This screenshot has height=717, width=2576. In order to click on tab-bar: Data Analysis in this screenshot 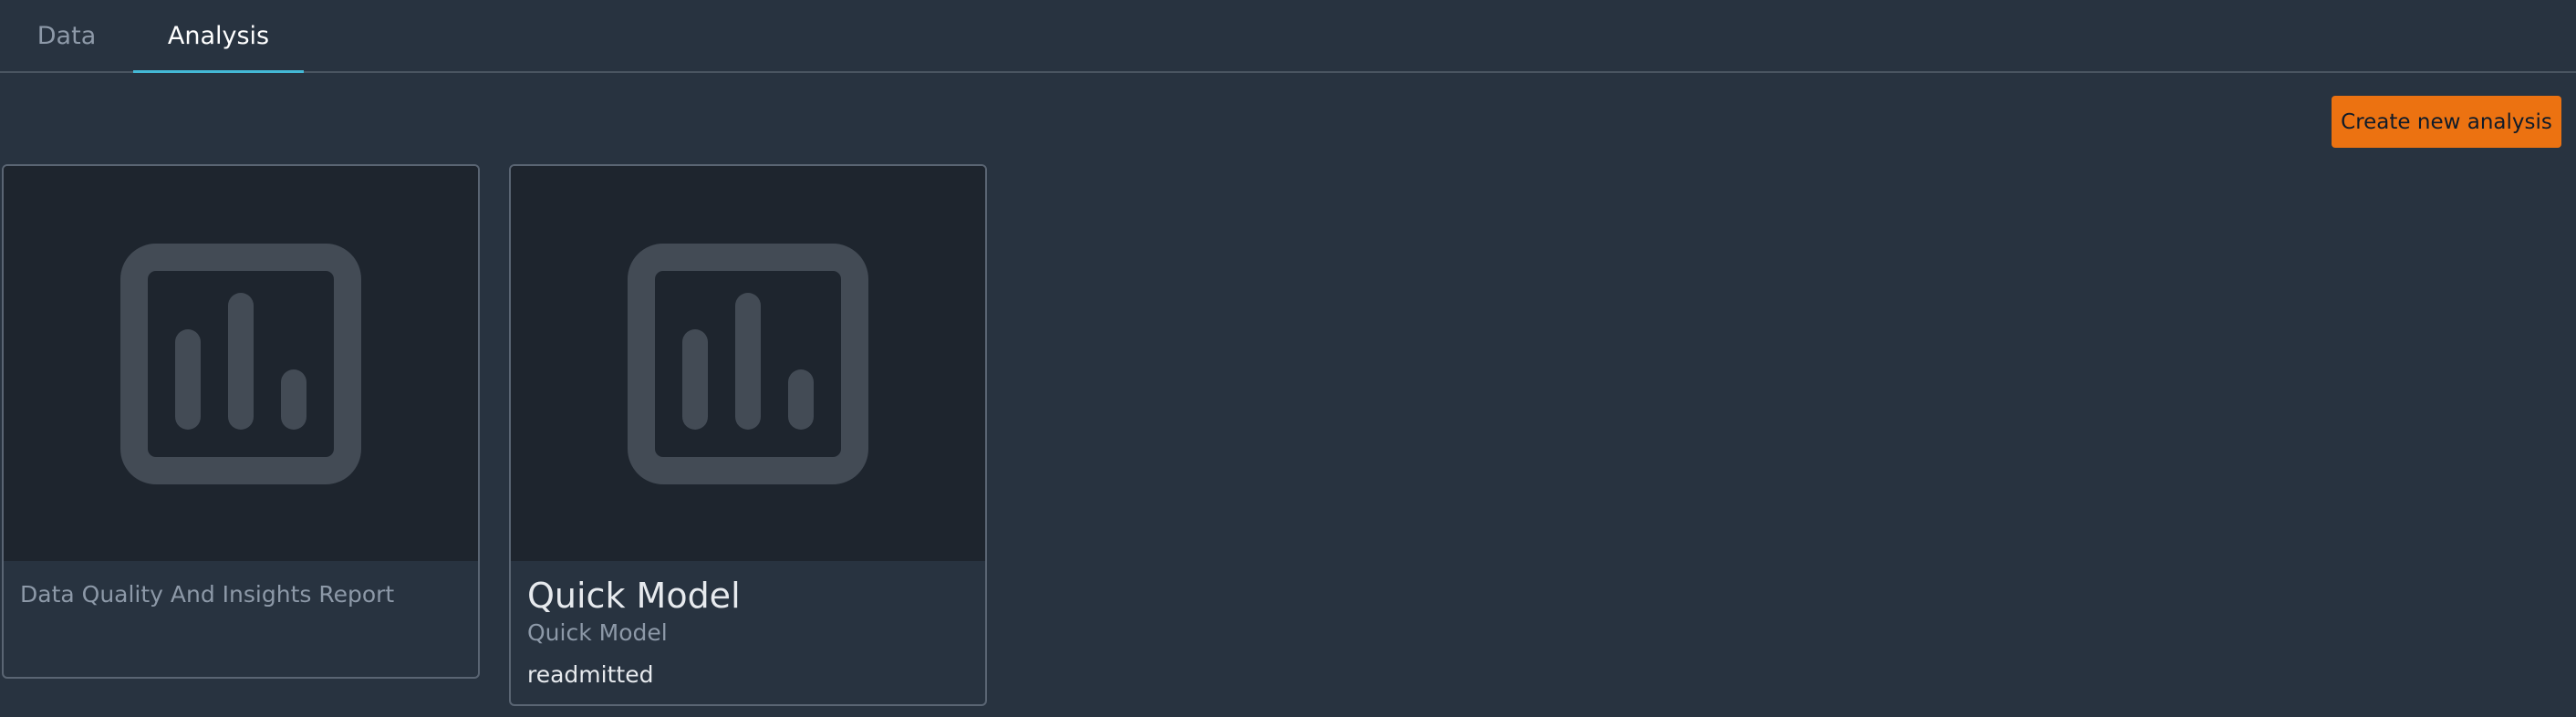, I will do `click(1288, 37)`.